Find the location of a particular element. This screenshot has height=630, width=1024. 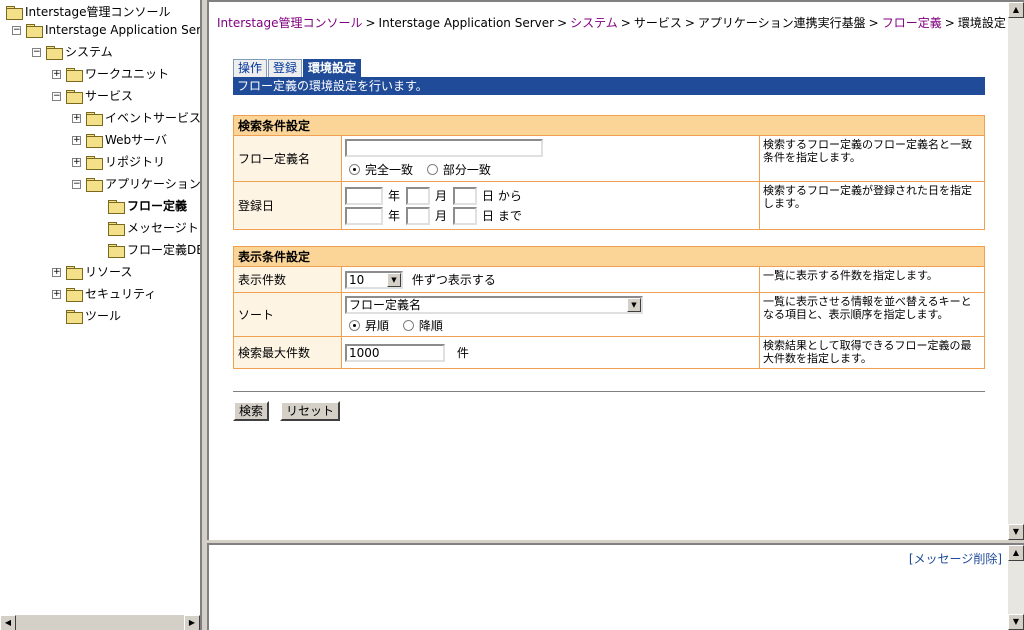

tree-node-flow-definition: フロー定義 is located at coordinates (147, 206).